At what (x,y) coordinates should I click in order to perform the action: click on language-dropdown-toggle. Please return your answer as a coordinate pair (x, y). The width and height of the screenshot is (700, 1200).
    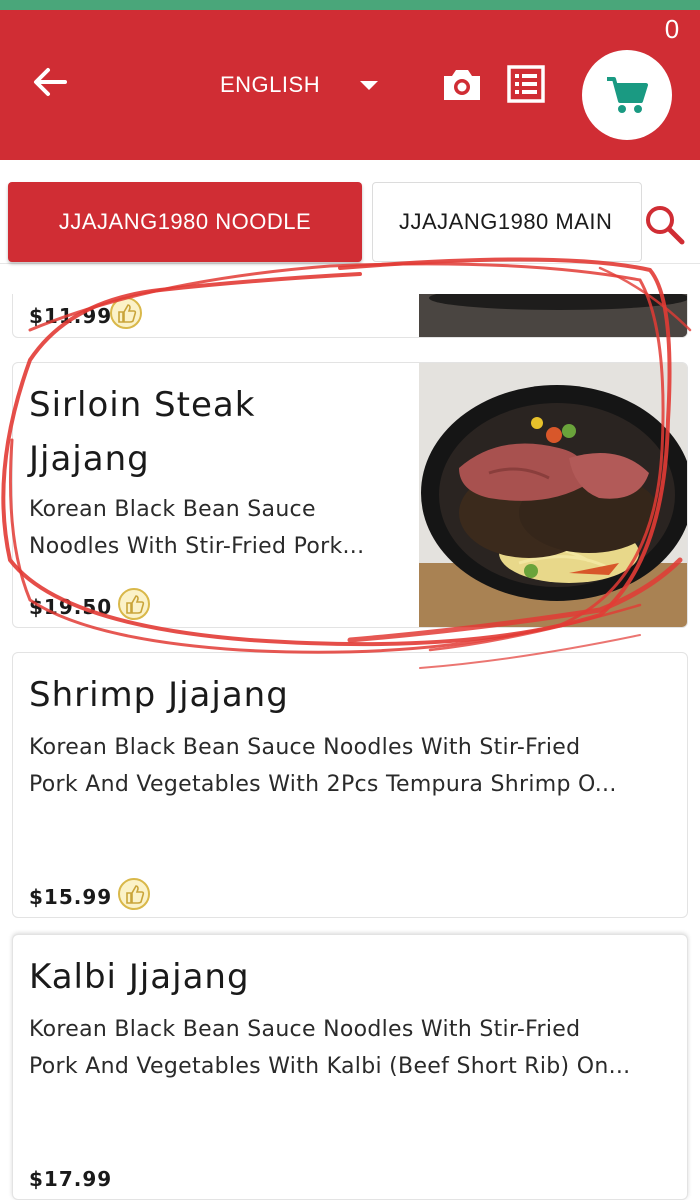
    Looking at the image, I should click on (369, 86).